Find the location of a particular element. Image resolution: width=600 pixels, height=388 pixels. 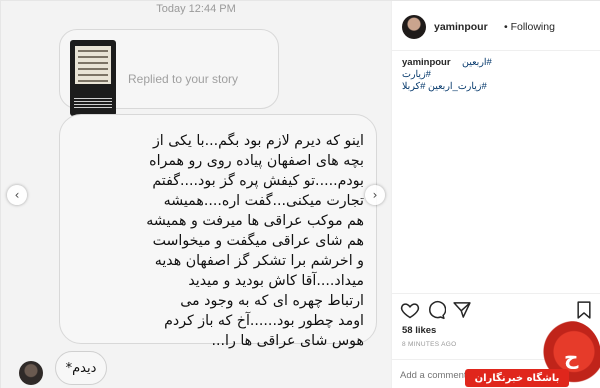

bookmark-icon is located at coordinates (584, 310).